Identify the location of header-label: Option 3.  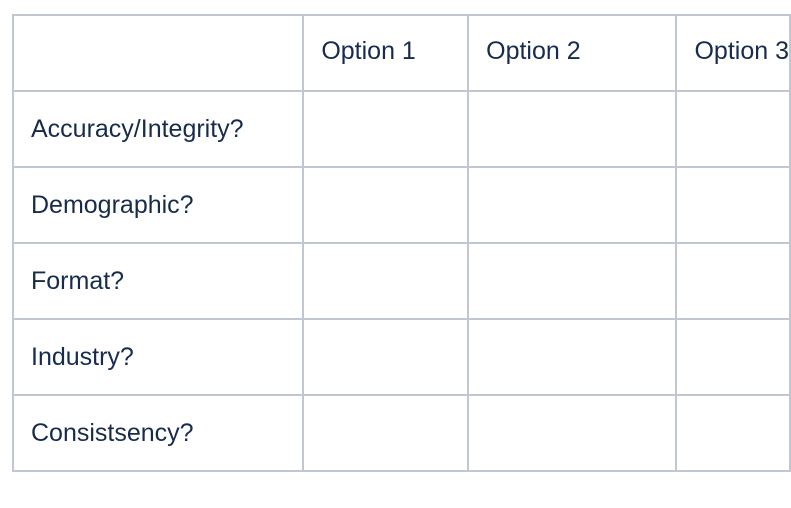
(741, 50).